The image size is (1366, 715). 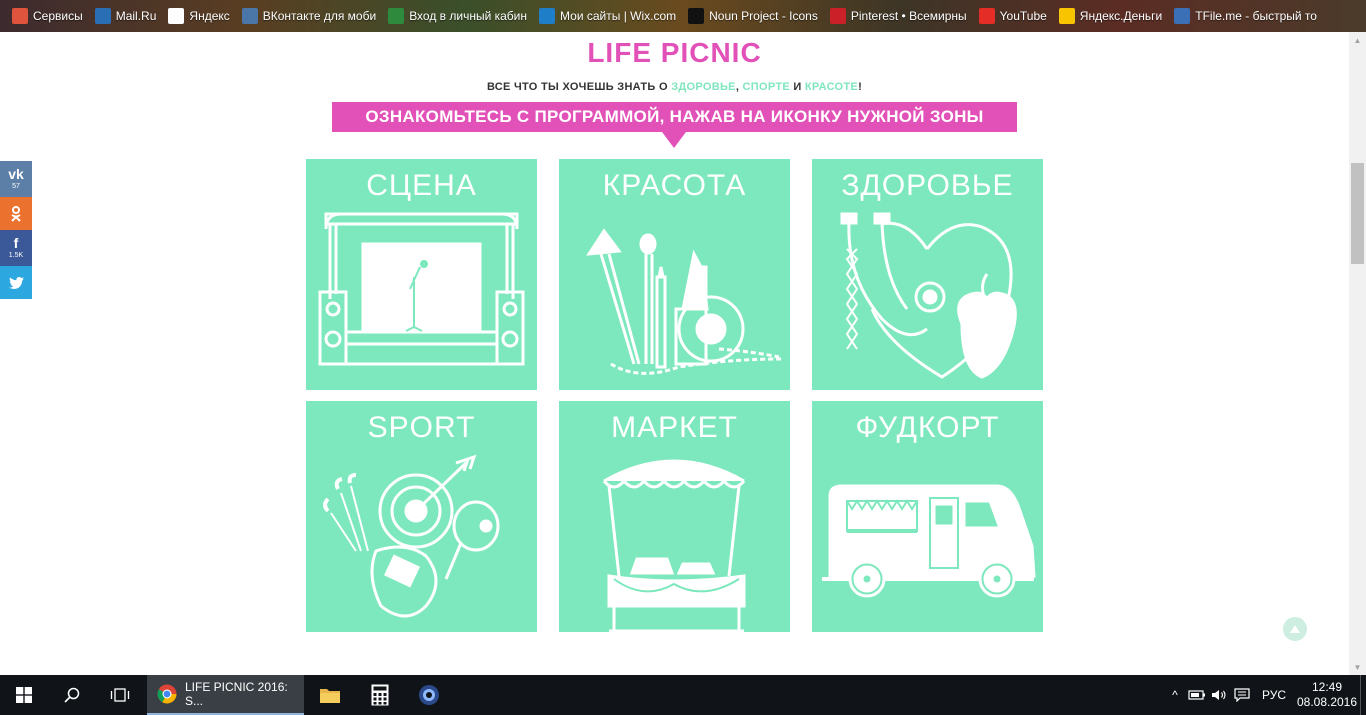 I want to click on tagline-sep: ,, so click(x=739, y=87).